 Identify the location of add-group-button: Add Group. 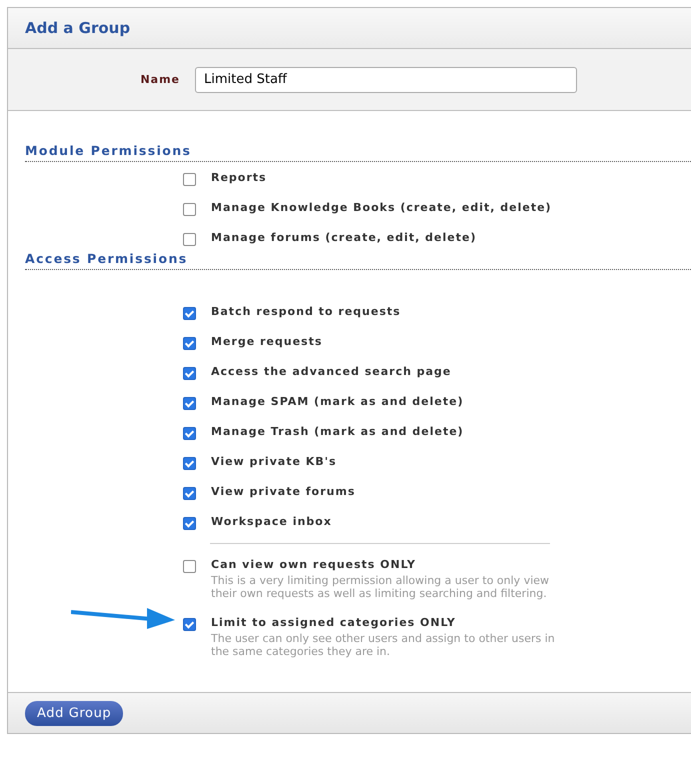
(74, 713).